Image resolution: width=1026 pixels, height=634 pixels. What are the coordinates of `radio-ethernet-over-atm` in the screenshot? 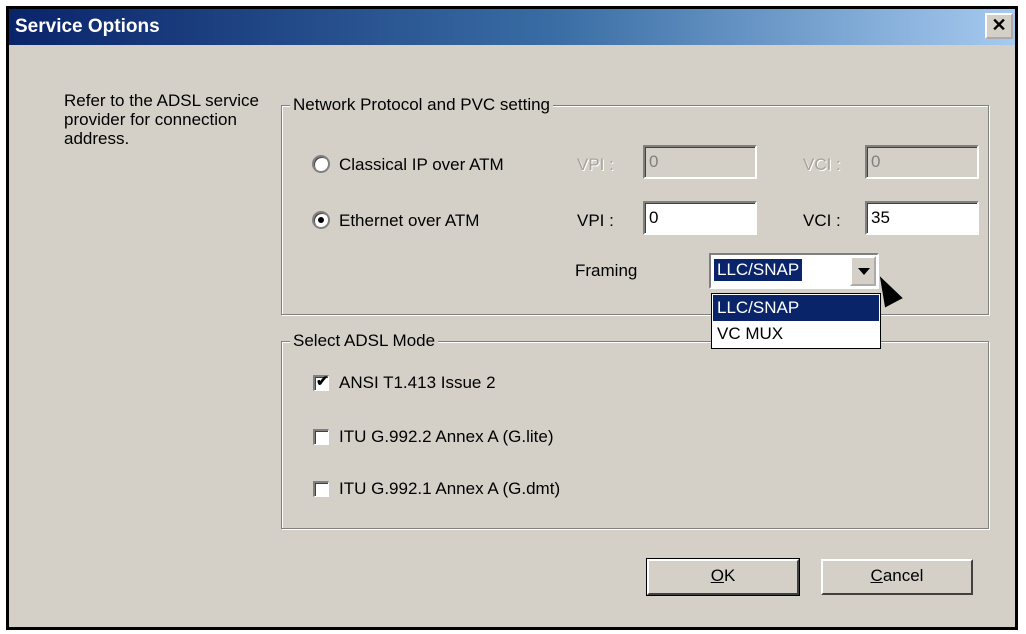 It's located at (321, 220).